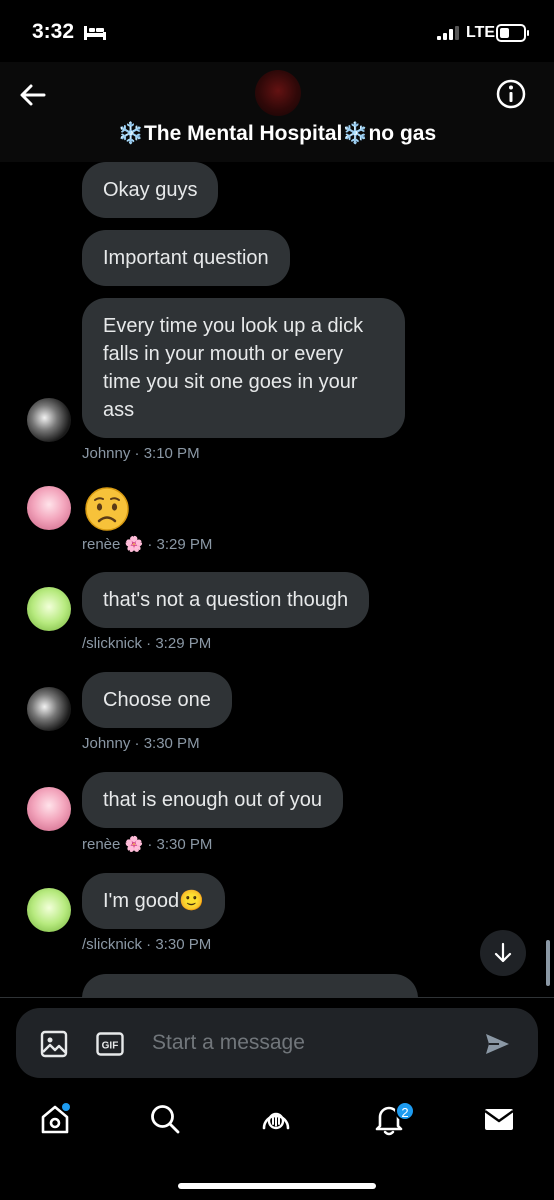 The image size is (554, 1200). Describe the element at coordinates (499, 1119) in the screenshot. I see `messages-envelope-icon` at that location.